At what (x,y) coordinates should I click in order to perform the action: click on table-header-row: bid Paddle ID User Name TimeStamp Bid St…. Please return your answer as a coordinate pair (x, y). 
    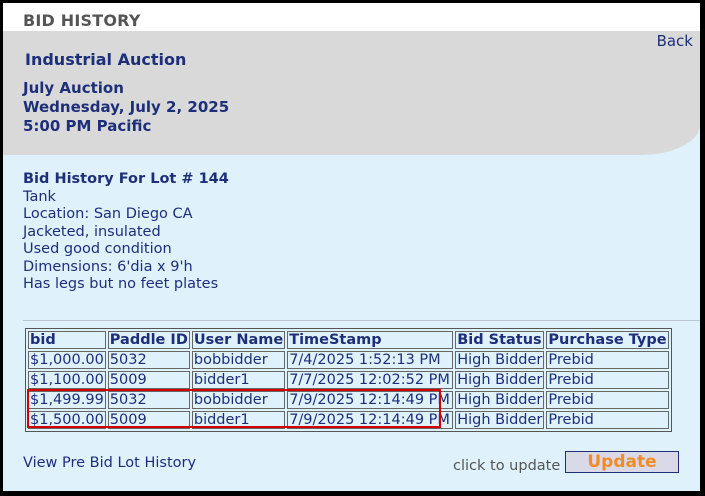
    Looking at the image, I should click on (348, 340).